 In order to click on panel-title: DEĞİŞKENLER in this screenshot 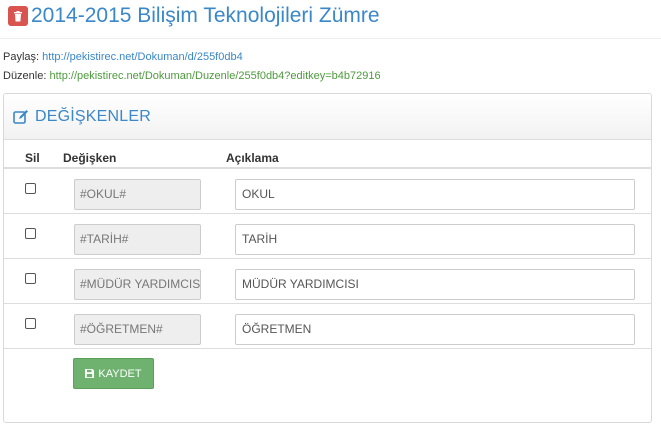, I will do `click(93, 116)`.